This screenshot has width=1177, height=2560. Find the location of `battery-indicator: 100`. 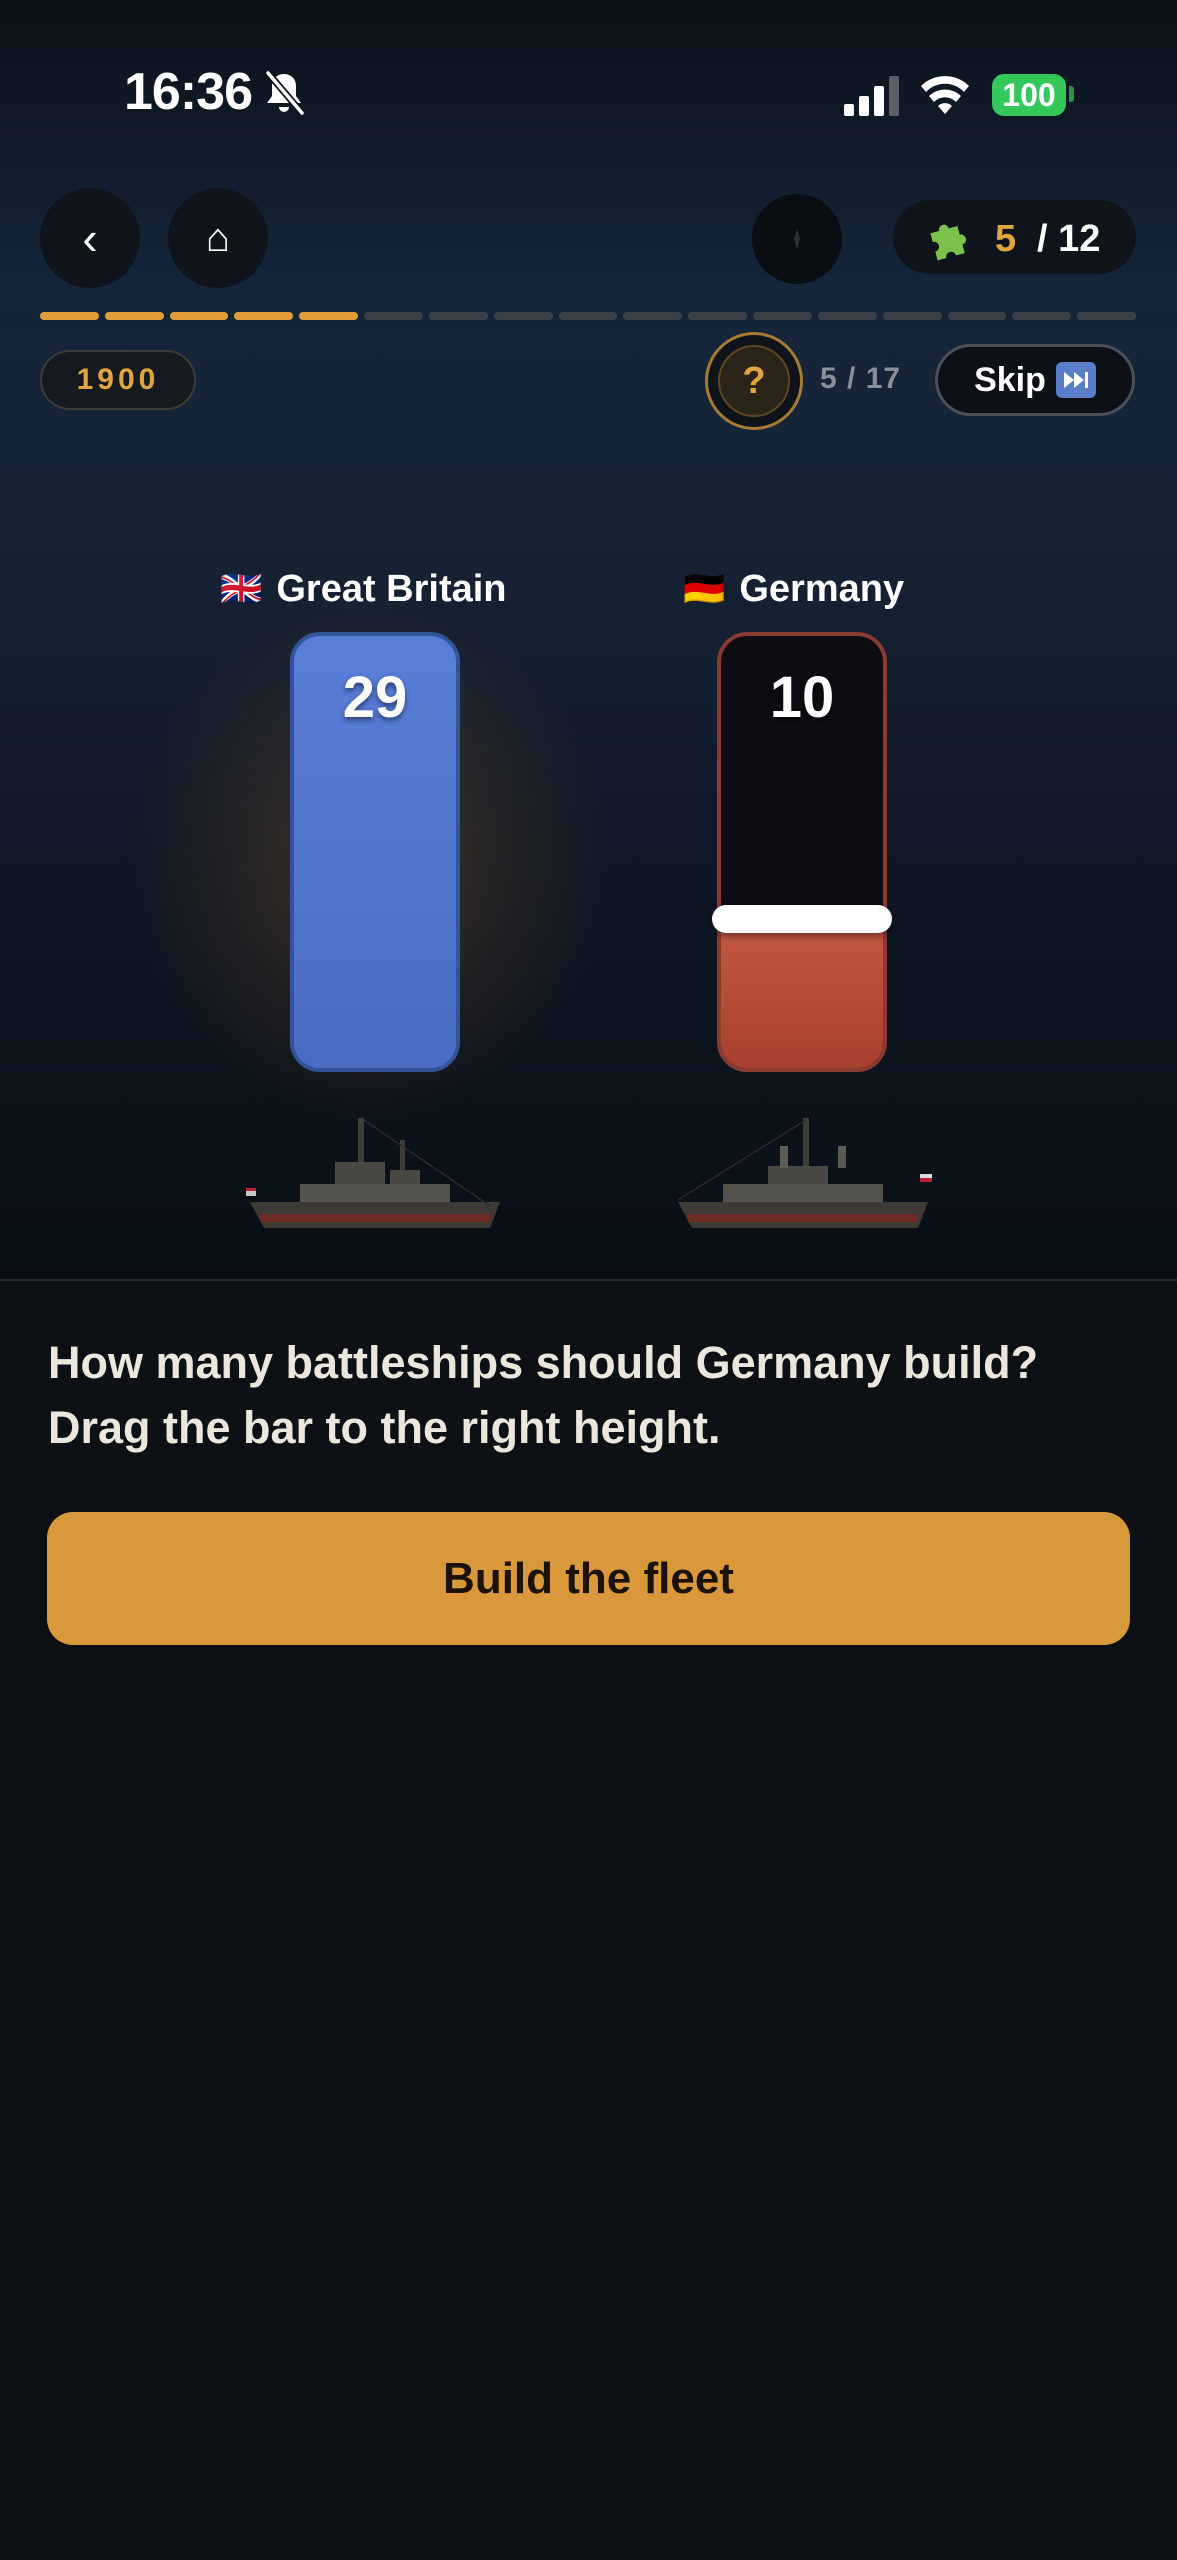

battery-indicator: 100 is located at coordinates (1029, 95).